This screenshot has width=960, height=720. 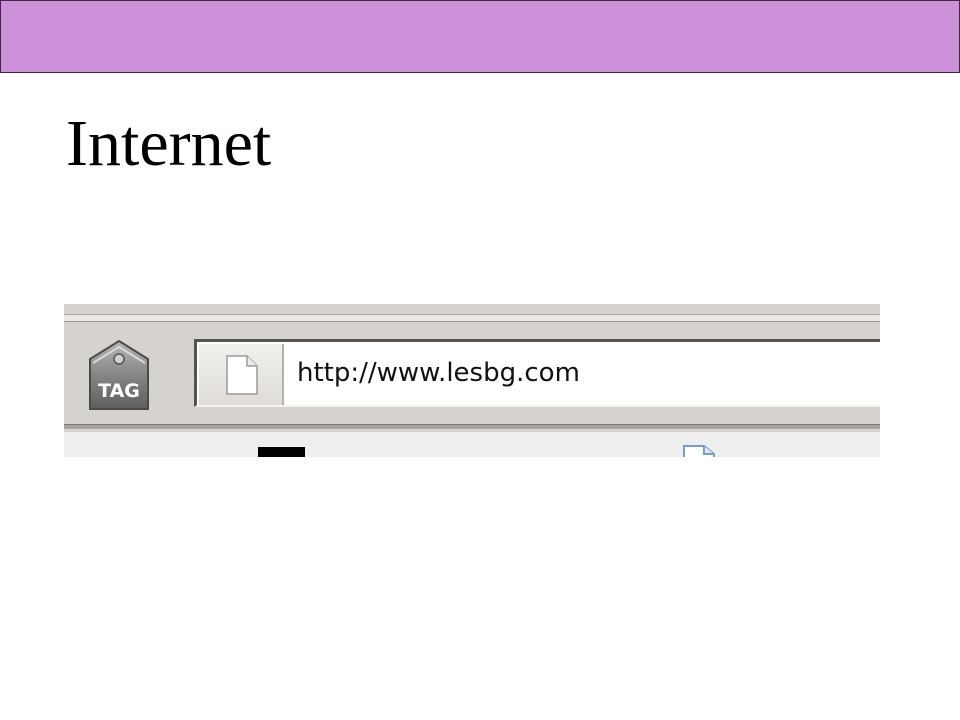 What do you see at coordinates (169, 143) in the screenshot?
I see `slide-title: Internet` at bounding box center [169, 143].